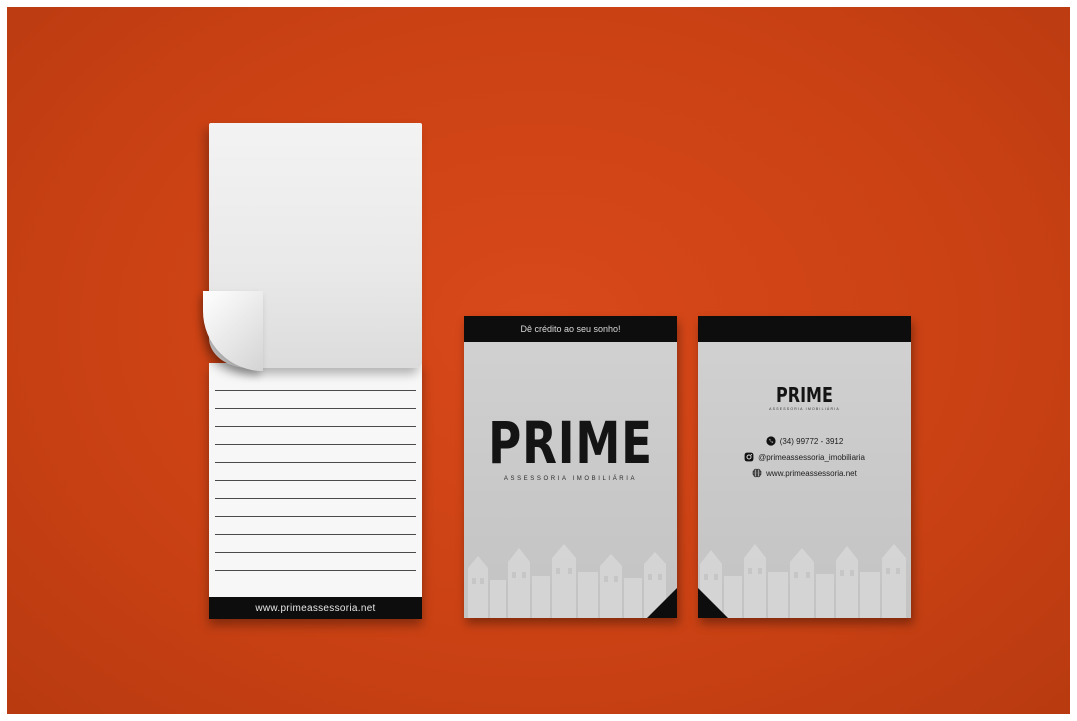  Describe the element at coordinates (804, 329) in the screenshot. I see `card-back-top-bar` at that location.